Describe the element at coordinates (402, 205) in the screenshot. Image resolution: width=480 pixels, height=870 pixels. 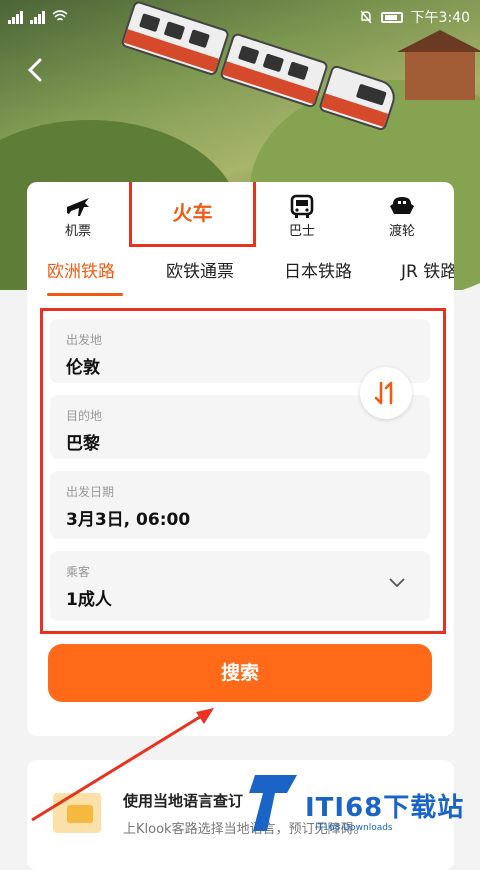
I see `ferry-icon` at that location.